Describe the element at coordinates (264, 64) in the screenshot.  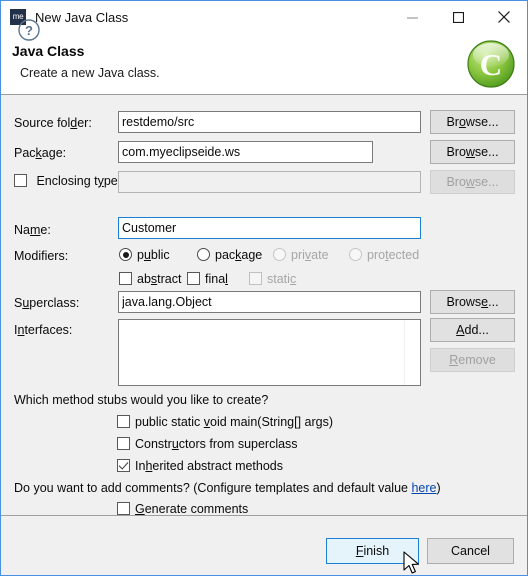
I see `wizard-banner: Java Class Create a new Java class. C` at that location.